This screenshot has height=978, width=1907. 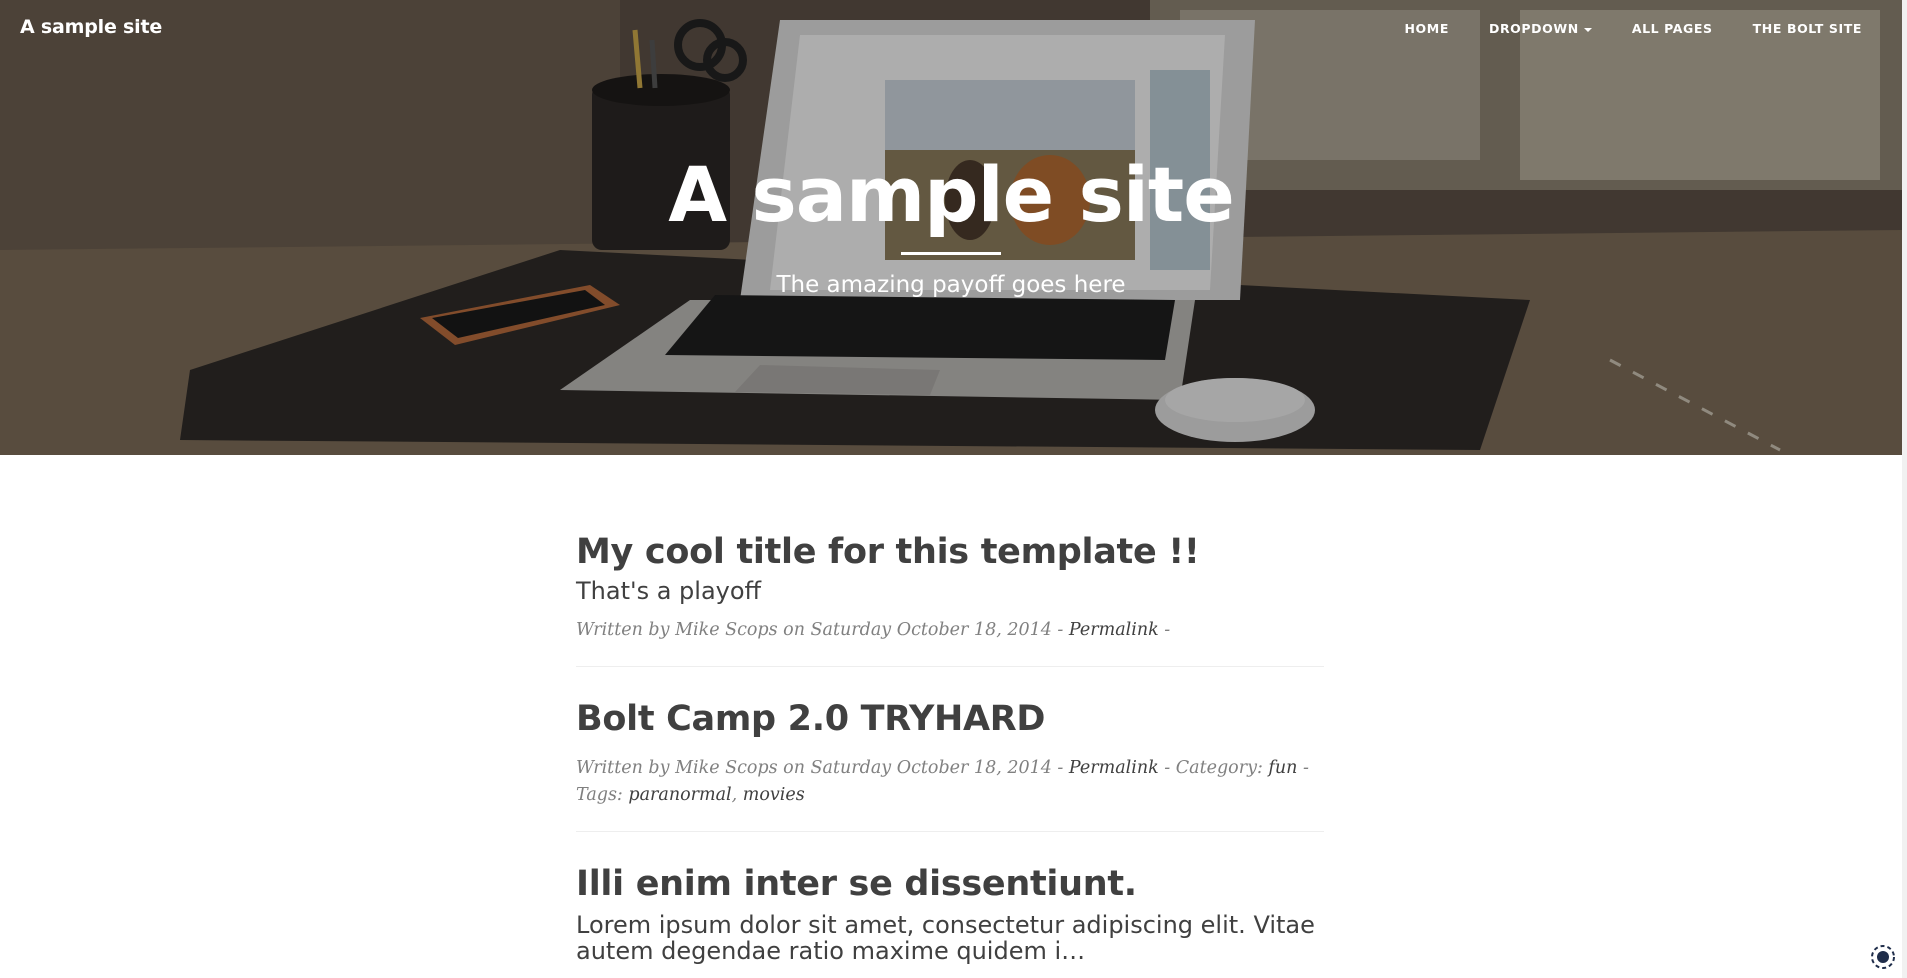 What do you see at coordinates (1672, 29) in the screenshot?
I see `nav-item-all-pages: ALL PAGES` at bounding box center [1672, 29].